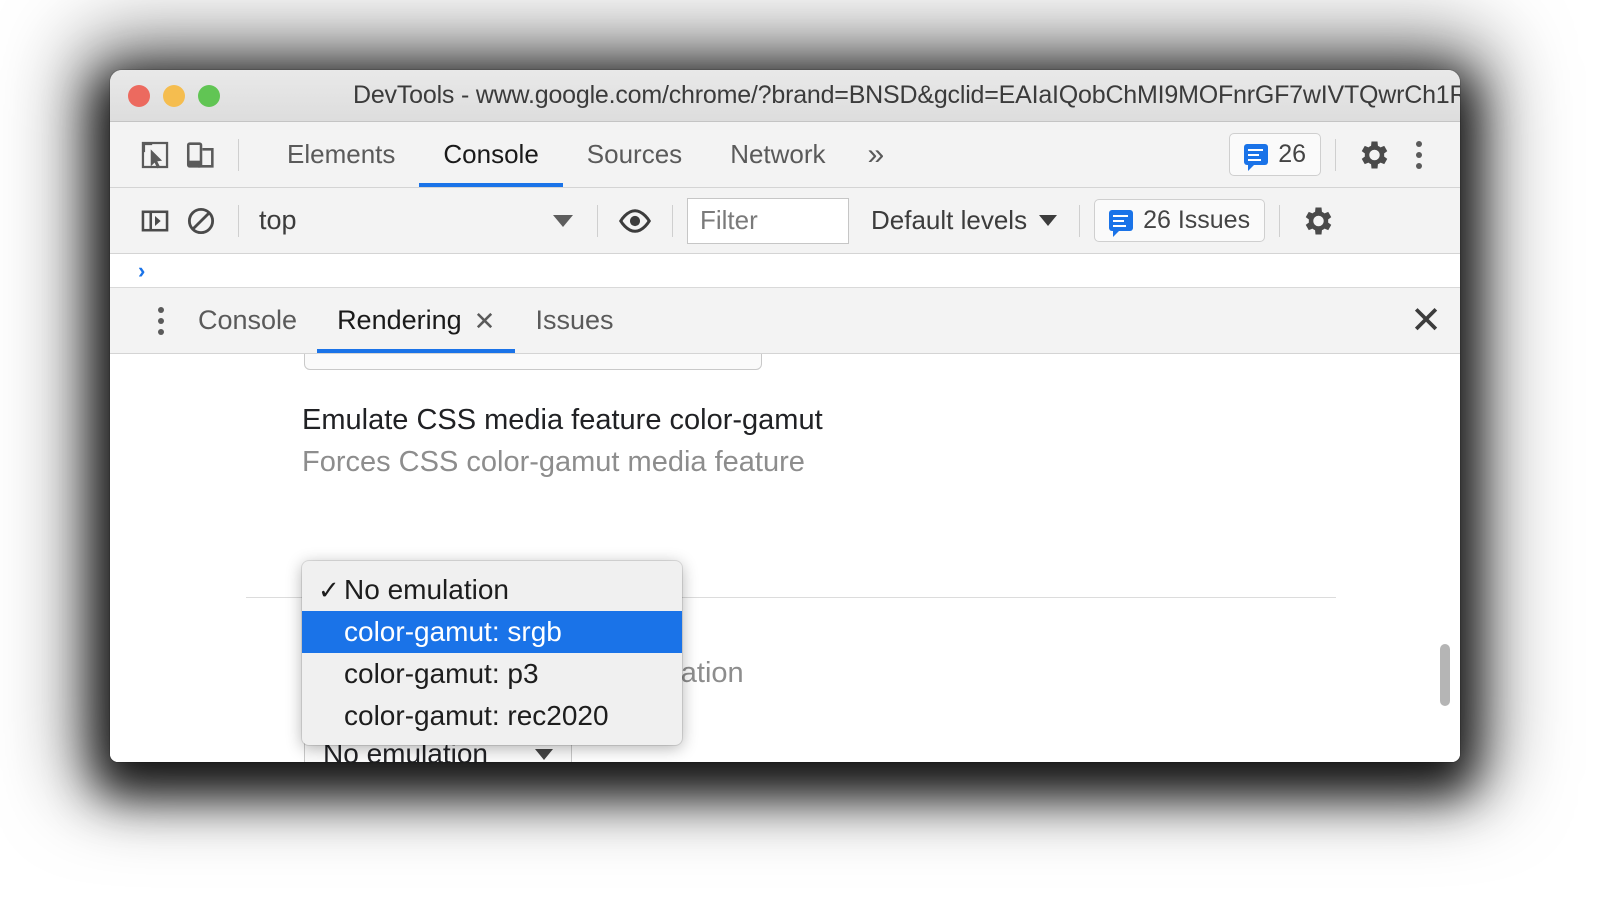  I want to click on drawer-tabbar: Console Rendering ✕ Issues ✕, so click(785, 321).